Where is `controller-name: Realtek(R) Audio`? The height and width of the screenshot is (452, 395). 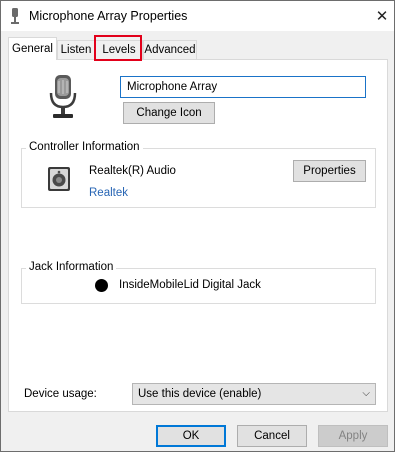
controller-name: Realtek(R) Audio is located at coordinates (132, 171).